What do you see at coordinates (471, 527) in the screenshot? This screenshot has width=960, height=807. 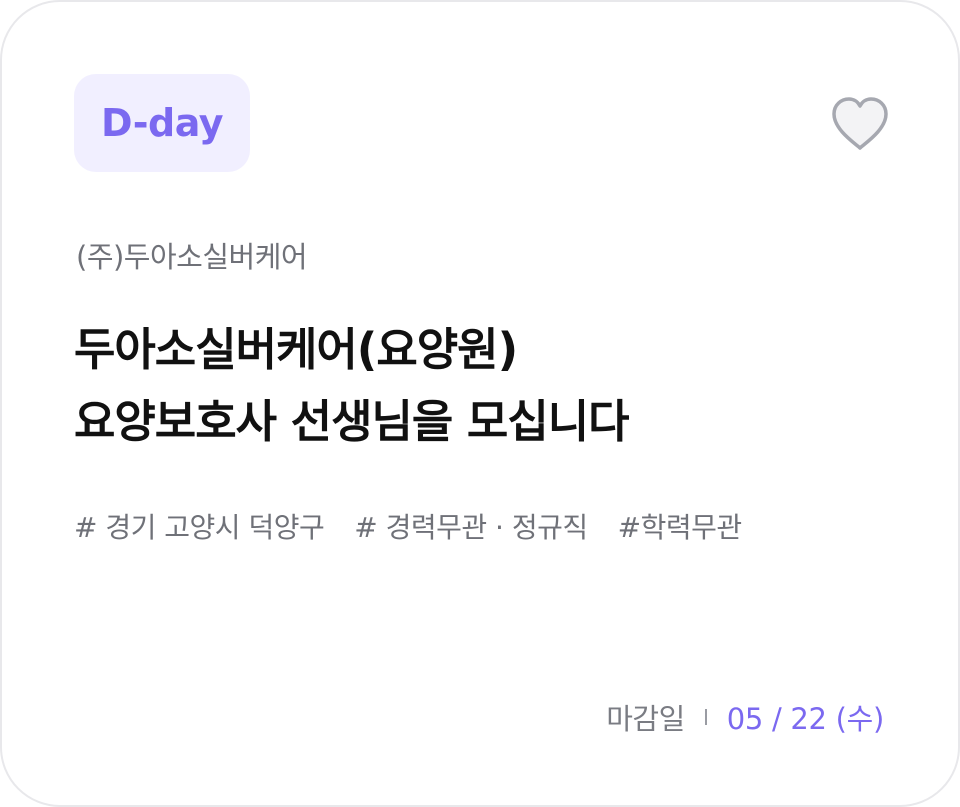 I see `tag-experience-type: # 경력무관 · 정규직` at bounding box center [471, 527].